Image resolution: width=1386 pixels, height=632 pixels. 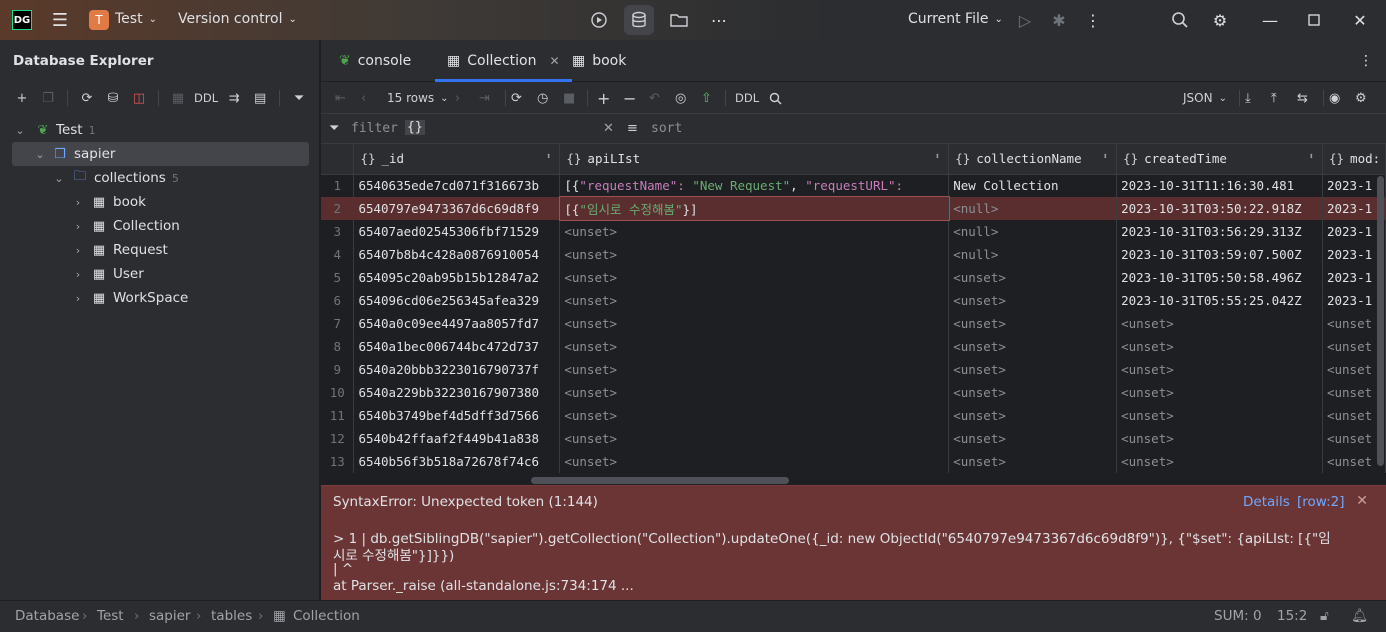 I want to click on column-header-collectionname: {} collectionName ⬍, so click(x=1033, y=159).